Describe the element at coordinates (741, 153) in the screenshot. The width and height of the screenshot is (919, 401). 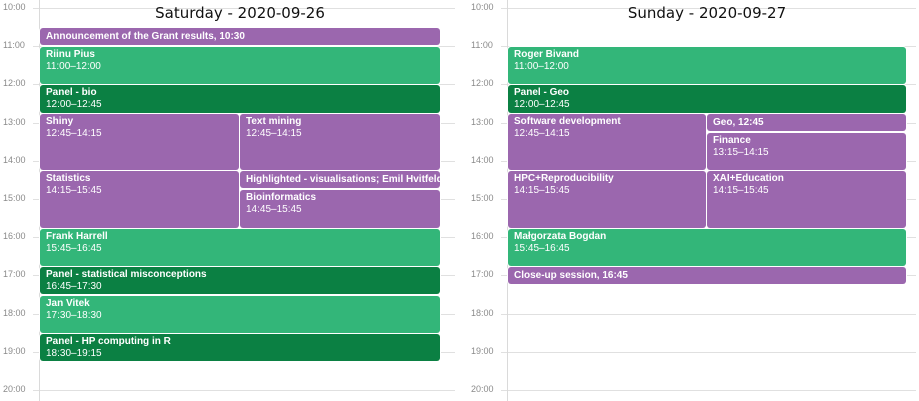
I see `event-time: 13:15–14:15` at that location.